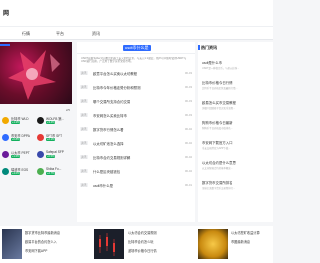 This screenshot has width=320, height=263. What do you see at coordinates (16, 122) in the screenshot?
I see `coin-change-badge: +1.2%` at bounding box center [16, 122].